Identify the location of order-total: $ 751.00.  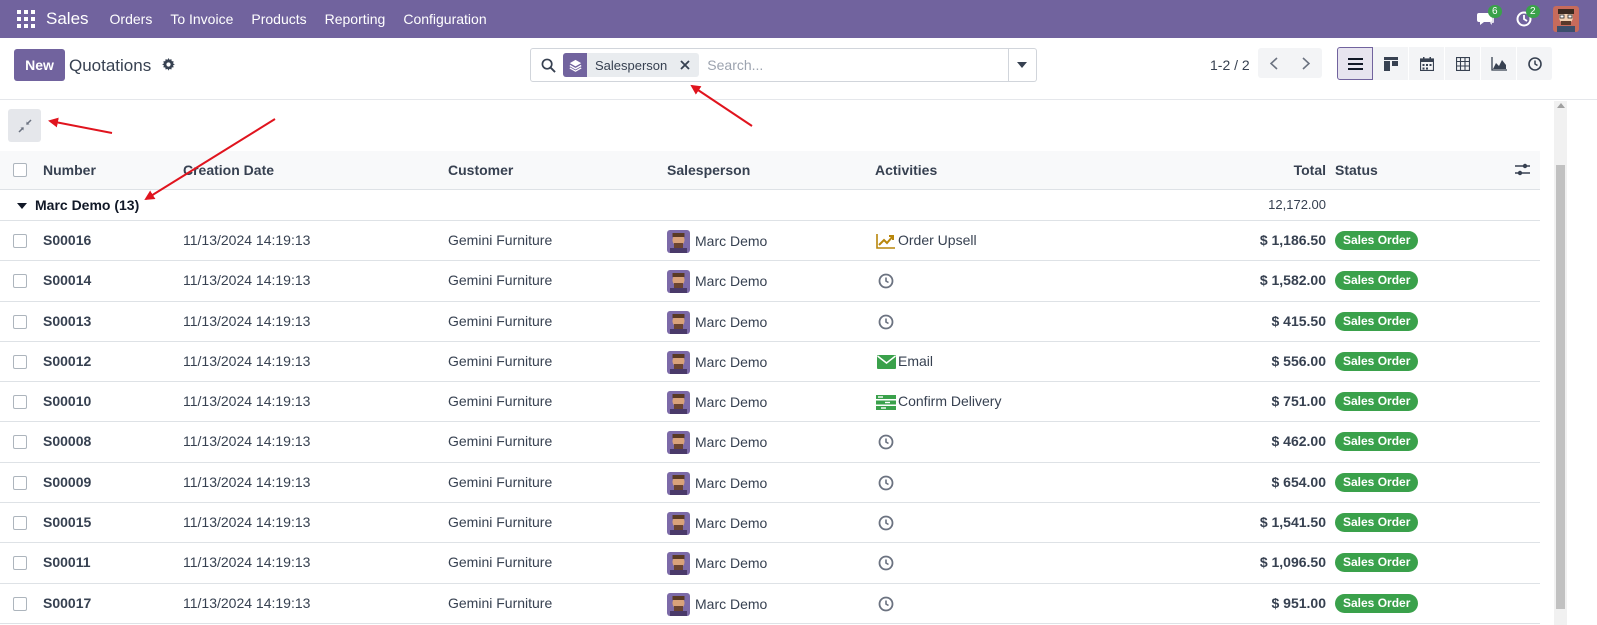
(1299, 401).